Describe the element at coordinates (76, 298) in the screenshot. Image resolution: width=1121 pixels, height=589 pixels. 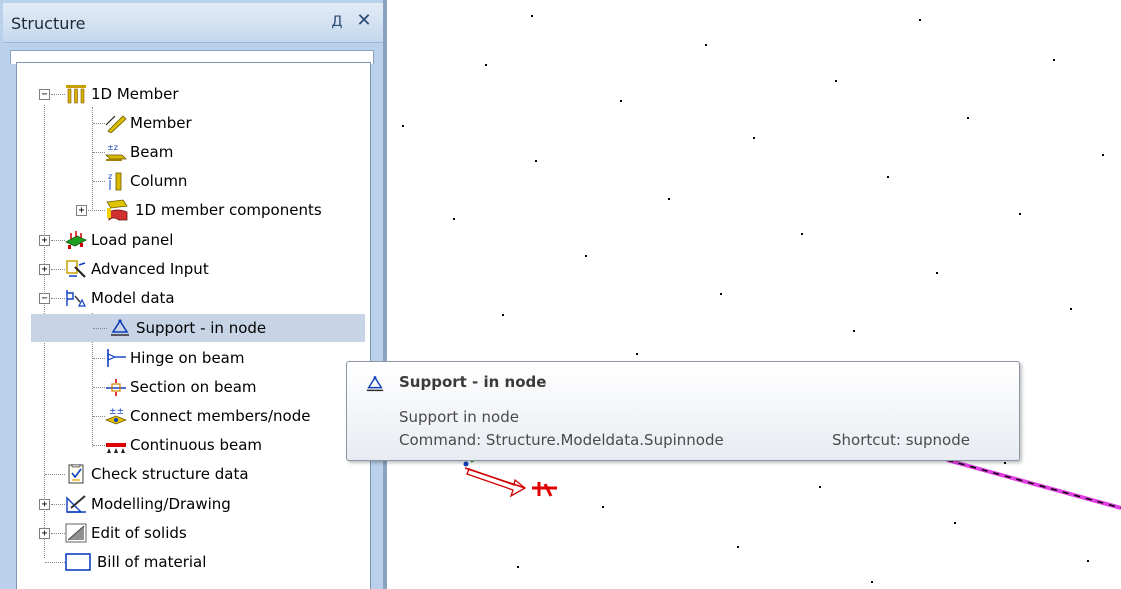
I see `model-data-icon` at that location.